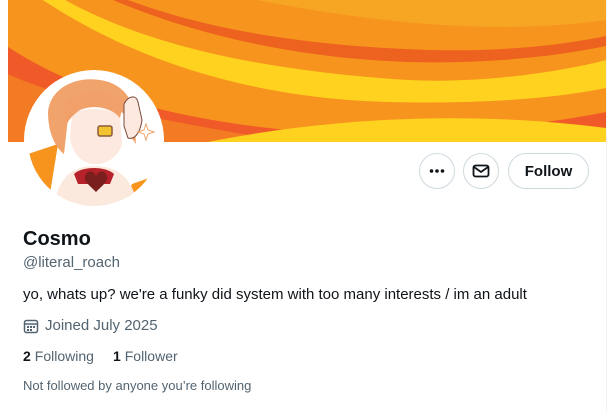 This screenshot has height=412, width=613. Describe the element at coordinates (110, 356) in the screenshot. I see `follow-stats: 2 Following 1 Follower` at that location.